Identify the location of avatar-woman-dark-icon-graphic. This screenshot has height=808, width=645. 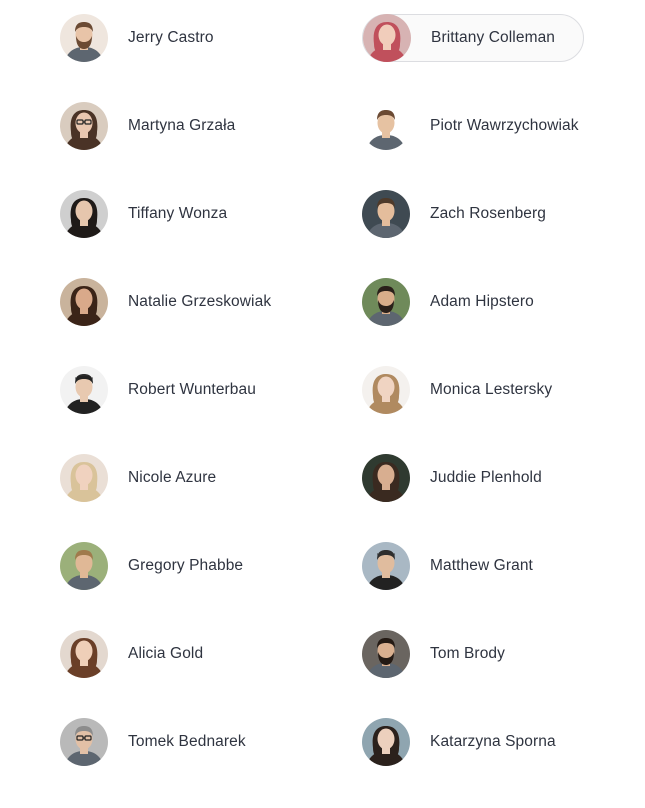
(386, 478).